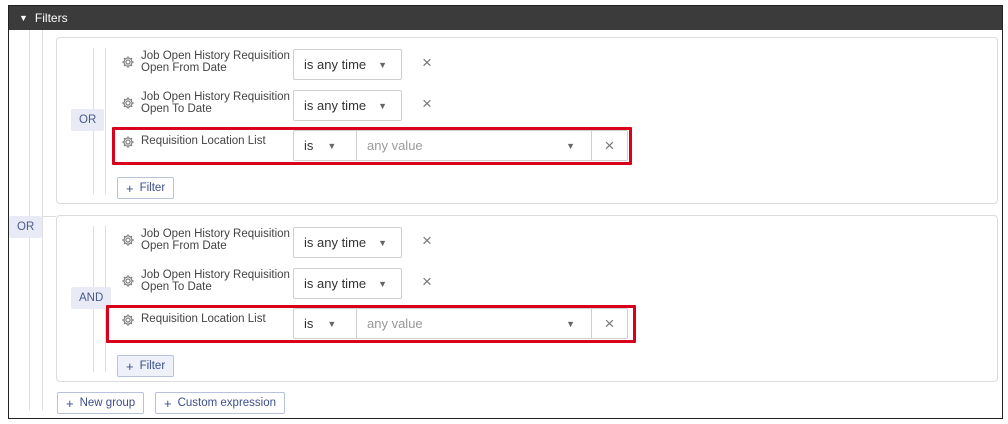 Image resolution: width=1008 pixels, height=424 pixels. Describe the element at coordinates (227, 403) in the screenshot. I see `custom-expression-label: Custom expression` at that location.